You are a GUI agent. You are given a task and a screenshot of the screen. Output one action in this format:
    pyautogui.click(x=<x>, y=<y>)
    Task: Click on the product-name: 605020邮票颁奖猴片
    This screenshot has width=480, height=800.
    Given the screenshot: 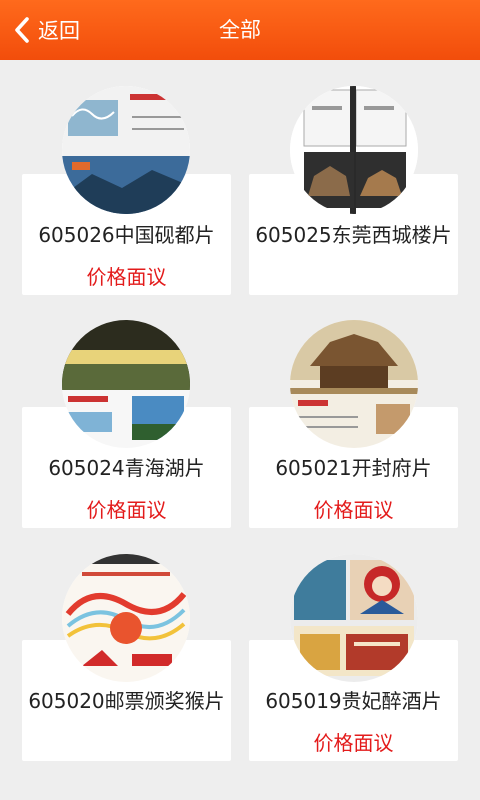 What is the action you would take?
    pyautogui.click(x=126, y=701)
    